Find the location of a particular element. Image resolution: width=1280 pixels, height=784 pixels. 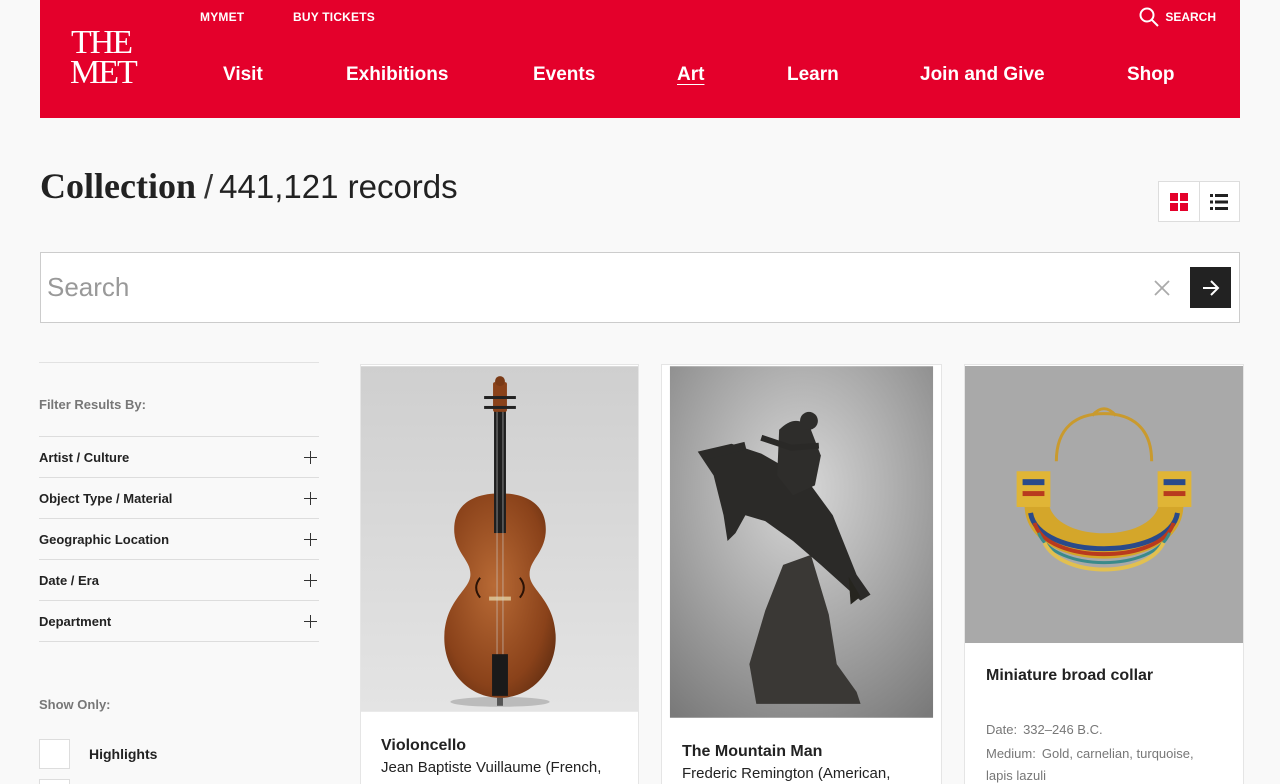

additional-checkbox is located at coordinates (54, 781).